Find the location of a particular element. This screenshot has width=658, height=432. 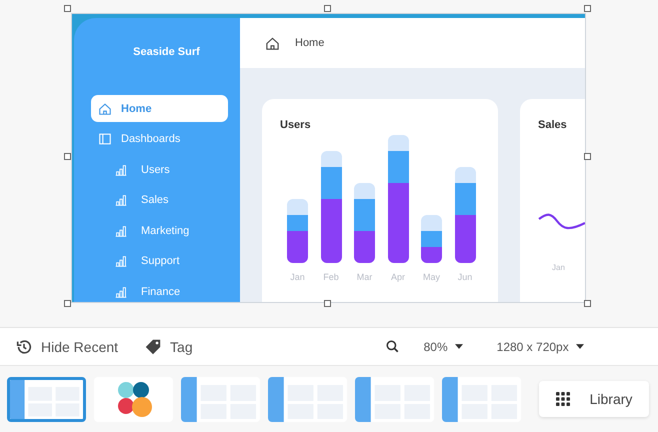

page-title: Home is located at coordinates (309, 43).